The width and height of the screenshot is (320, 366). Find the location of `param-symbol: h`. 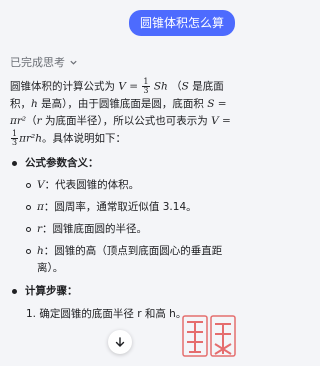

param-symbol: h is located at coordinates (40, 251).